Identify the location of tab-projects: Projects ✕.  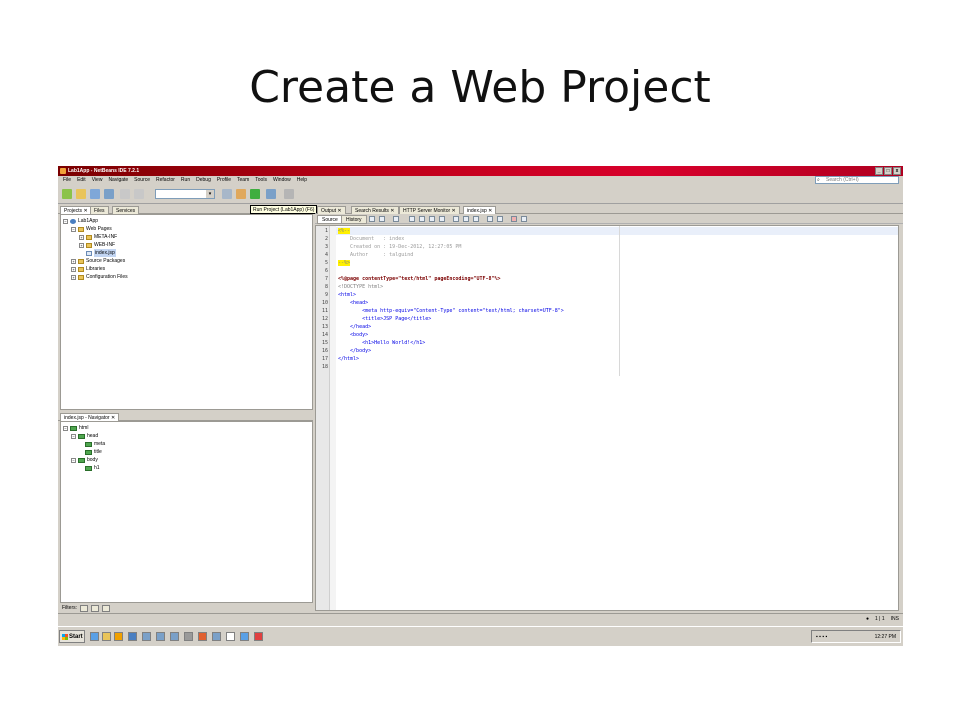
(76, 210).